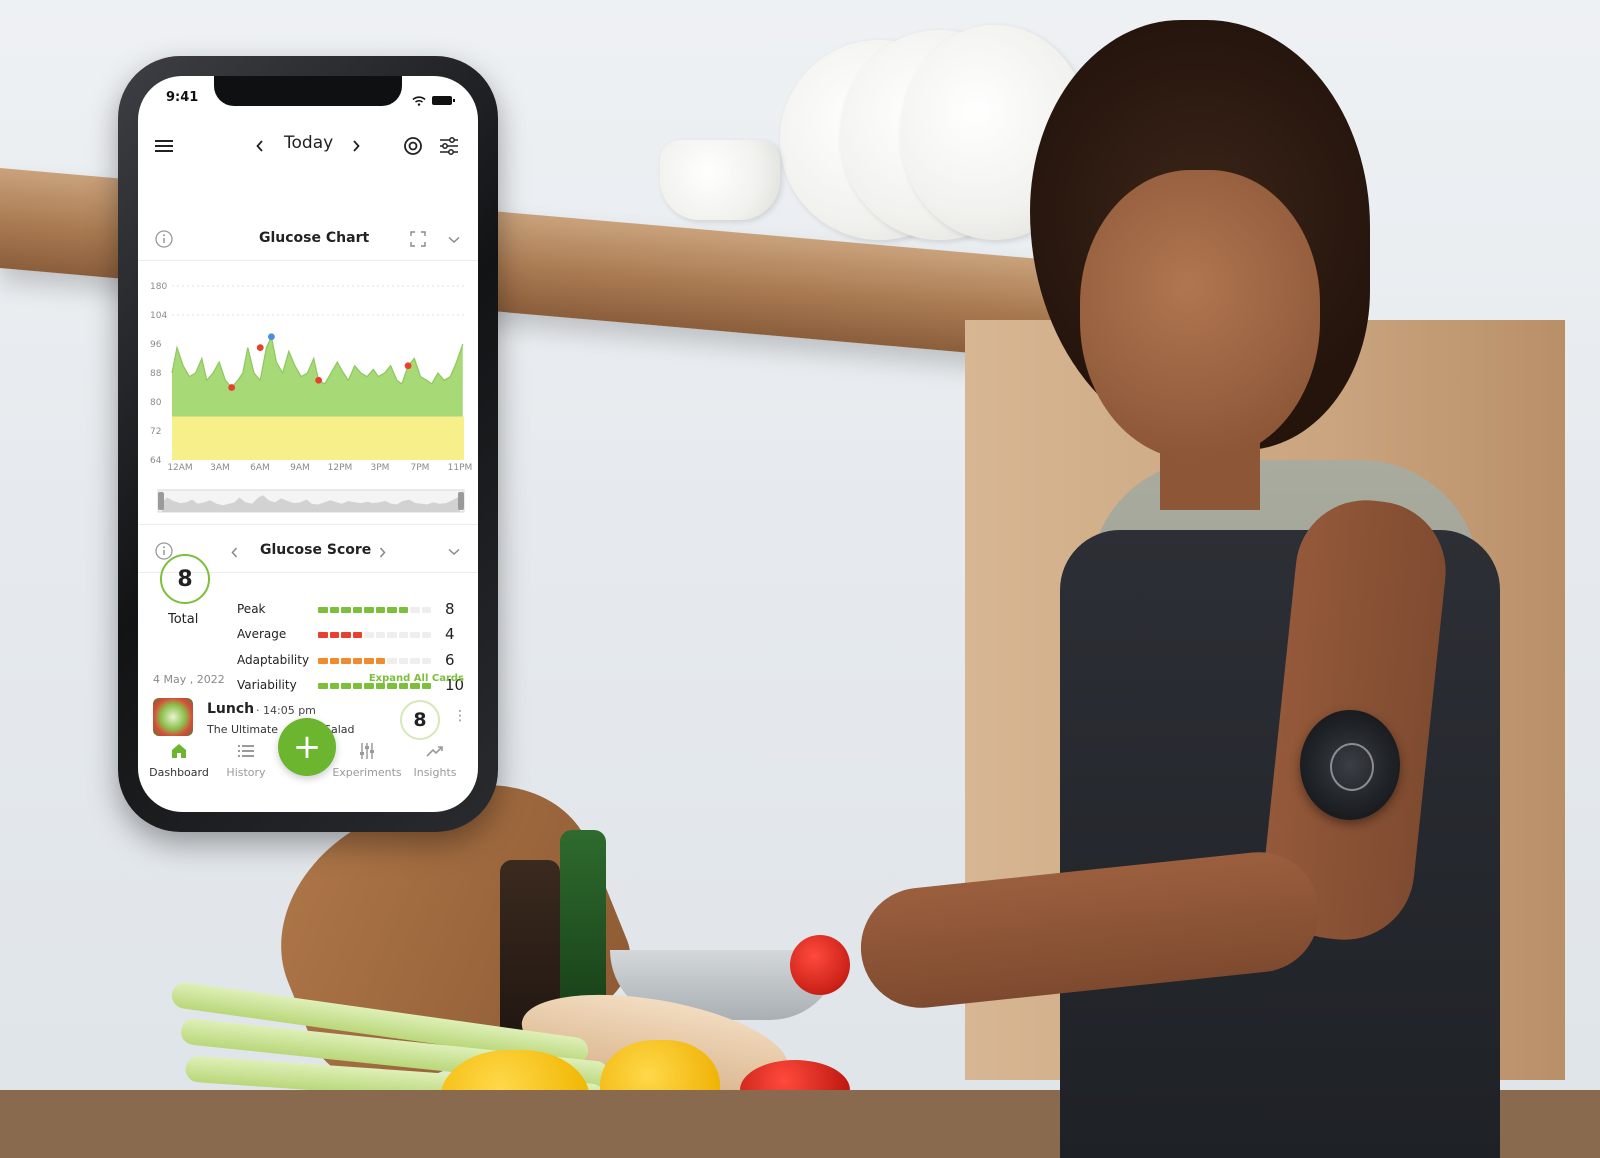 This screenshot has width=1600, height=1158. I want to click on x-tick-label: 9AM, so click(300, 468).